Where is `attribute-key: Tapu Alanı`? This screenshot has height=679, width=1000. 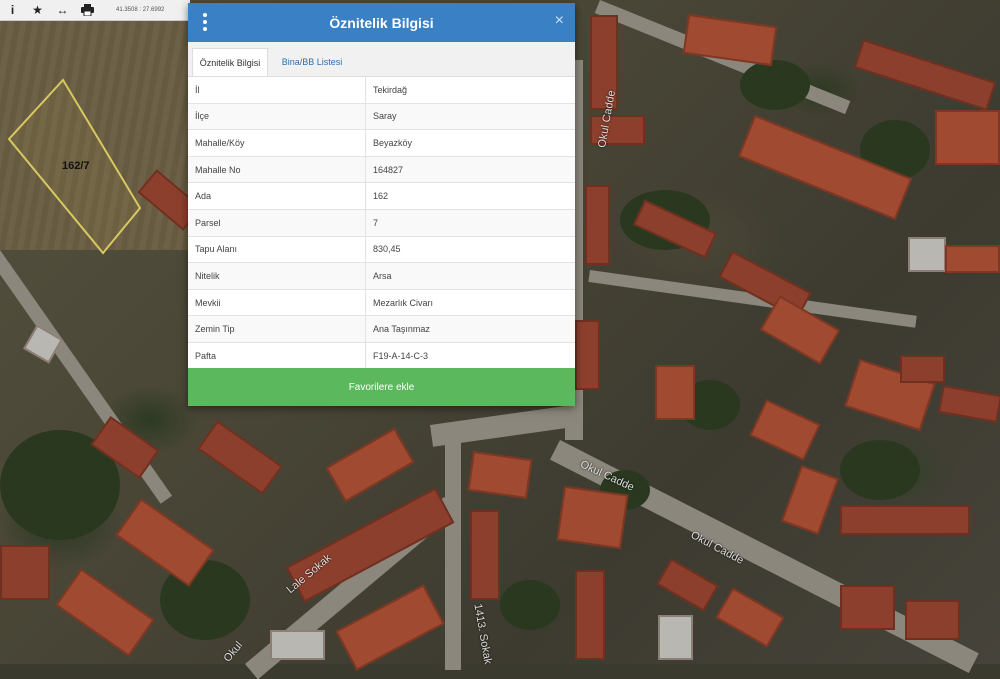
attribute-key: Tapu Alanı is located at coordinates (277, 250).